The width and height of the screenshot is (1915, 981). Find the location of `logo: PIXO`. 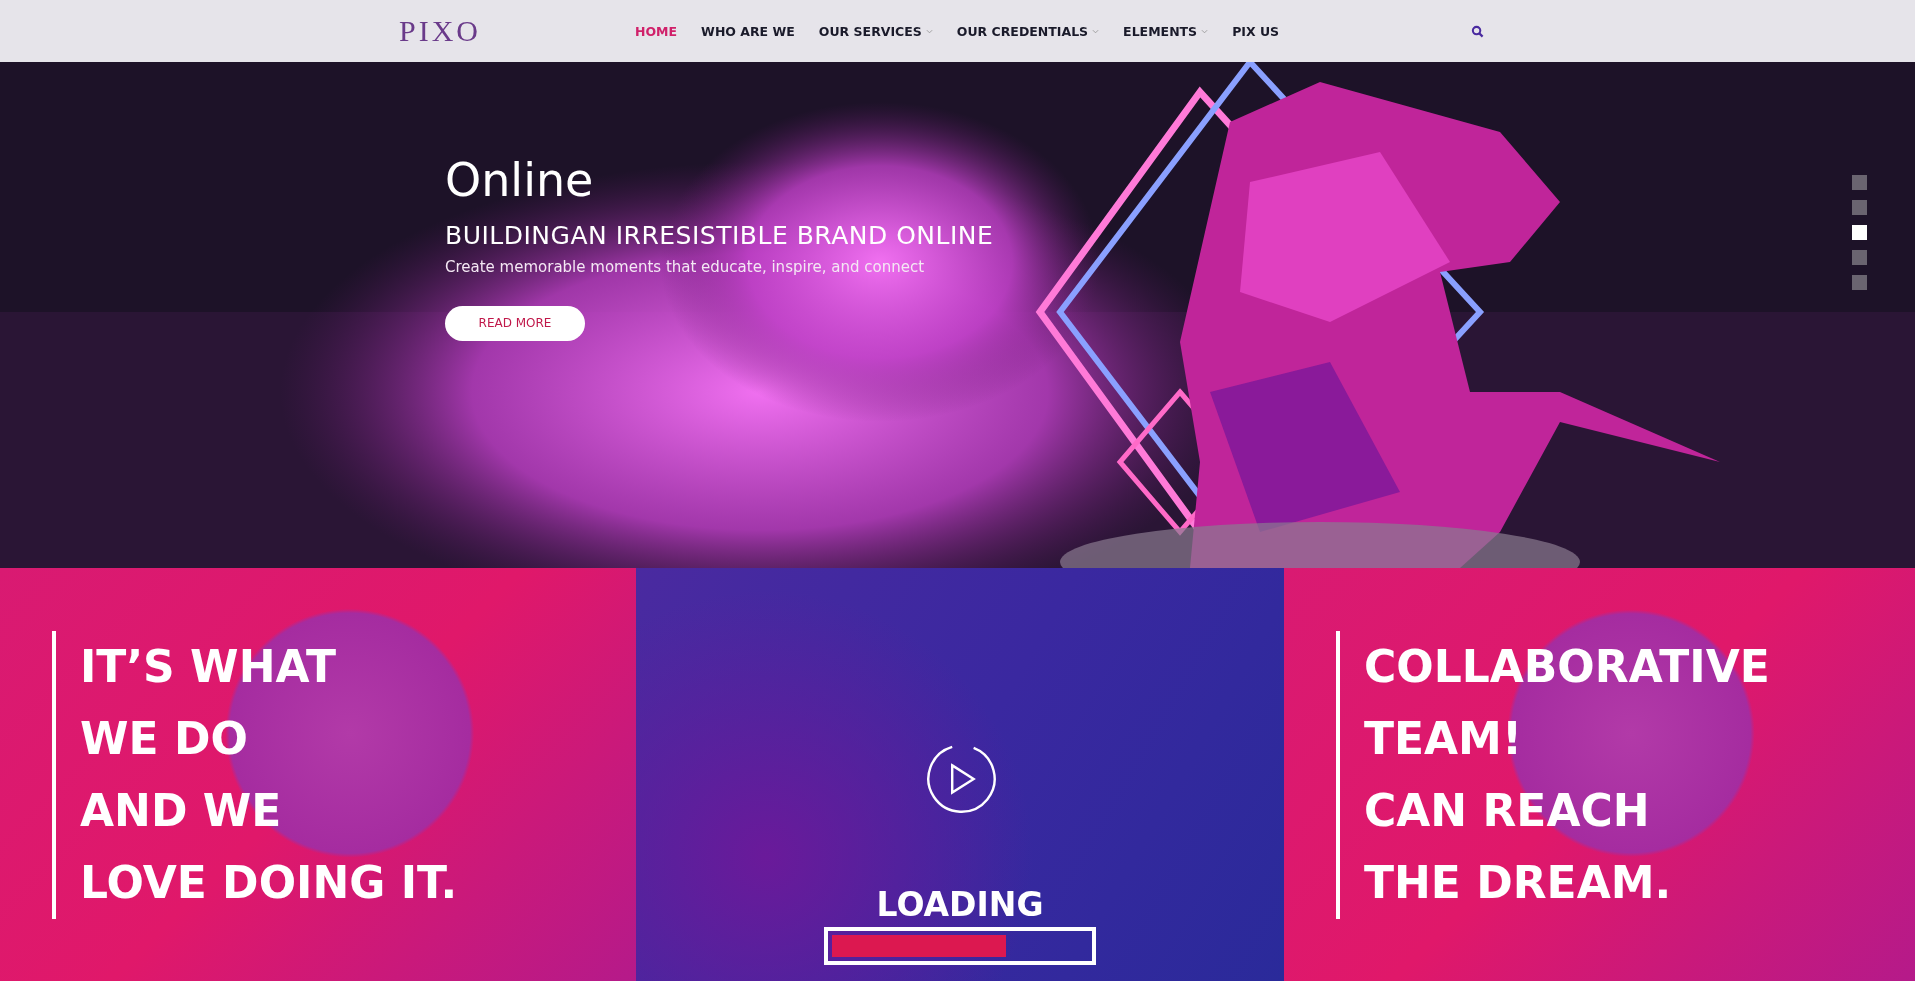

logo: PIXO is located at coordinates (440, 31).